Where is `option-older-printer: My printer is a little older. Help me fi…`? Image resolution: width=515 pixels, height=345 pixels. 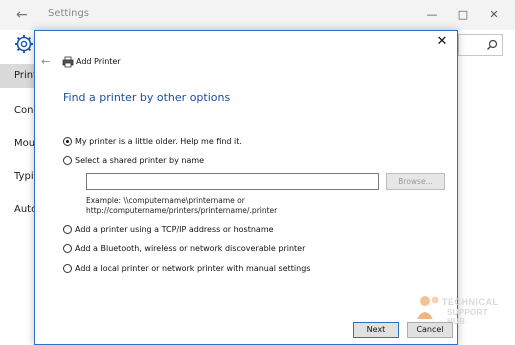 option-older-printer: My printer is a little older. Help me fi… is located at coordinates (152, 141).